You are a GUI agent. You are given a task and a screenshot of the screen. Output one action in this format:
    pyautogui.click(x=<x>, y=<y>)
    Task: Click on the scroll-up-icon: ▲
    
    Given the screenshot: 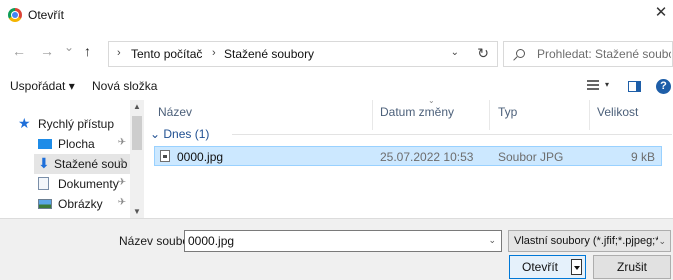 What is the action you would take?
    pyautogui.click(x=137, y=106)
    